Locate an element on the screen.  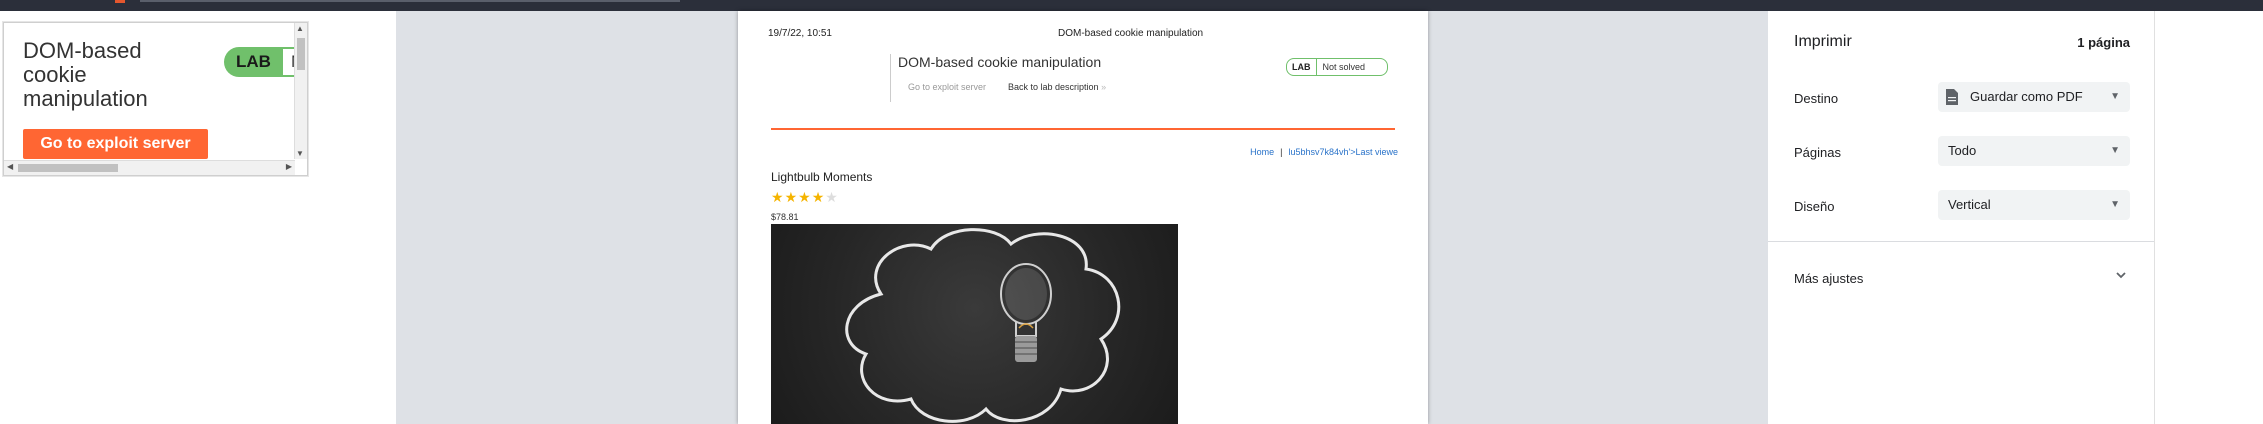
page-back-link-label: Back to lab description is located at coordinates (1053, 87).